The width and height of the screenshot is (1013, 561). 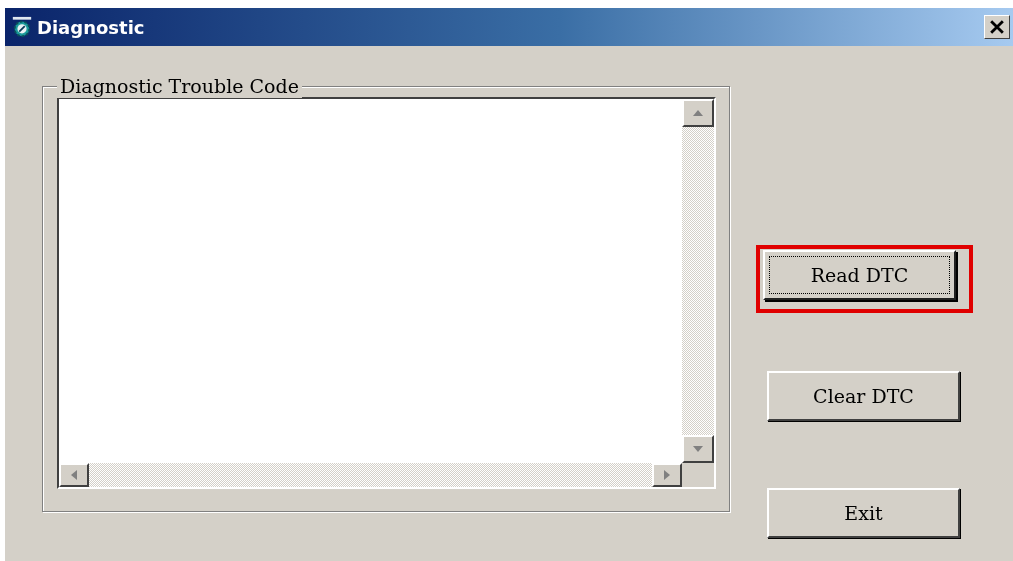 What do you see at coordinates (91, 27) in the screenshot?
I see `window-title: Diagnostic` at bounding box center [91, 27].